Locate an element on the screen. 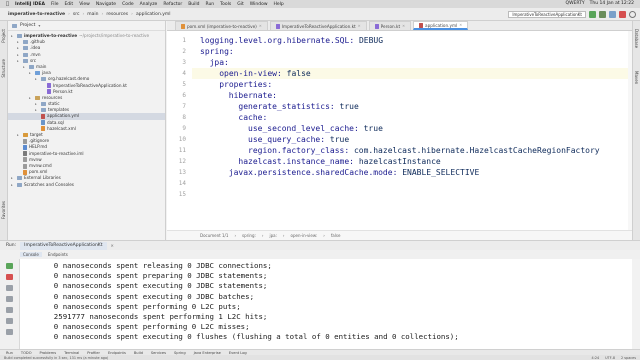  clear-all-icon is located at coordinates (9, 332).